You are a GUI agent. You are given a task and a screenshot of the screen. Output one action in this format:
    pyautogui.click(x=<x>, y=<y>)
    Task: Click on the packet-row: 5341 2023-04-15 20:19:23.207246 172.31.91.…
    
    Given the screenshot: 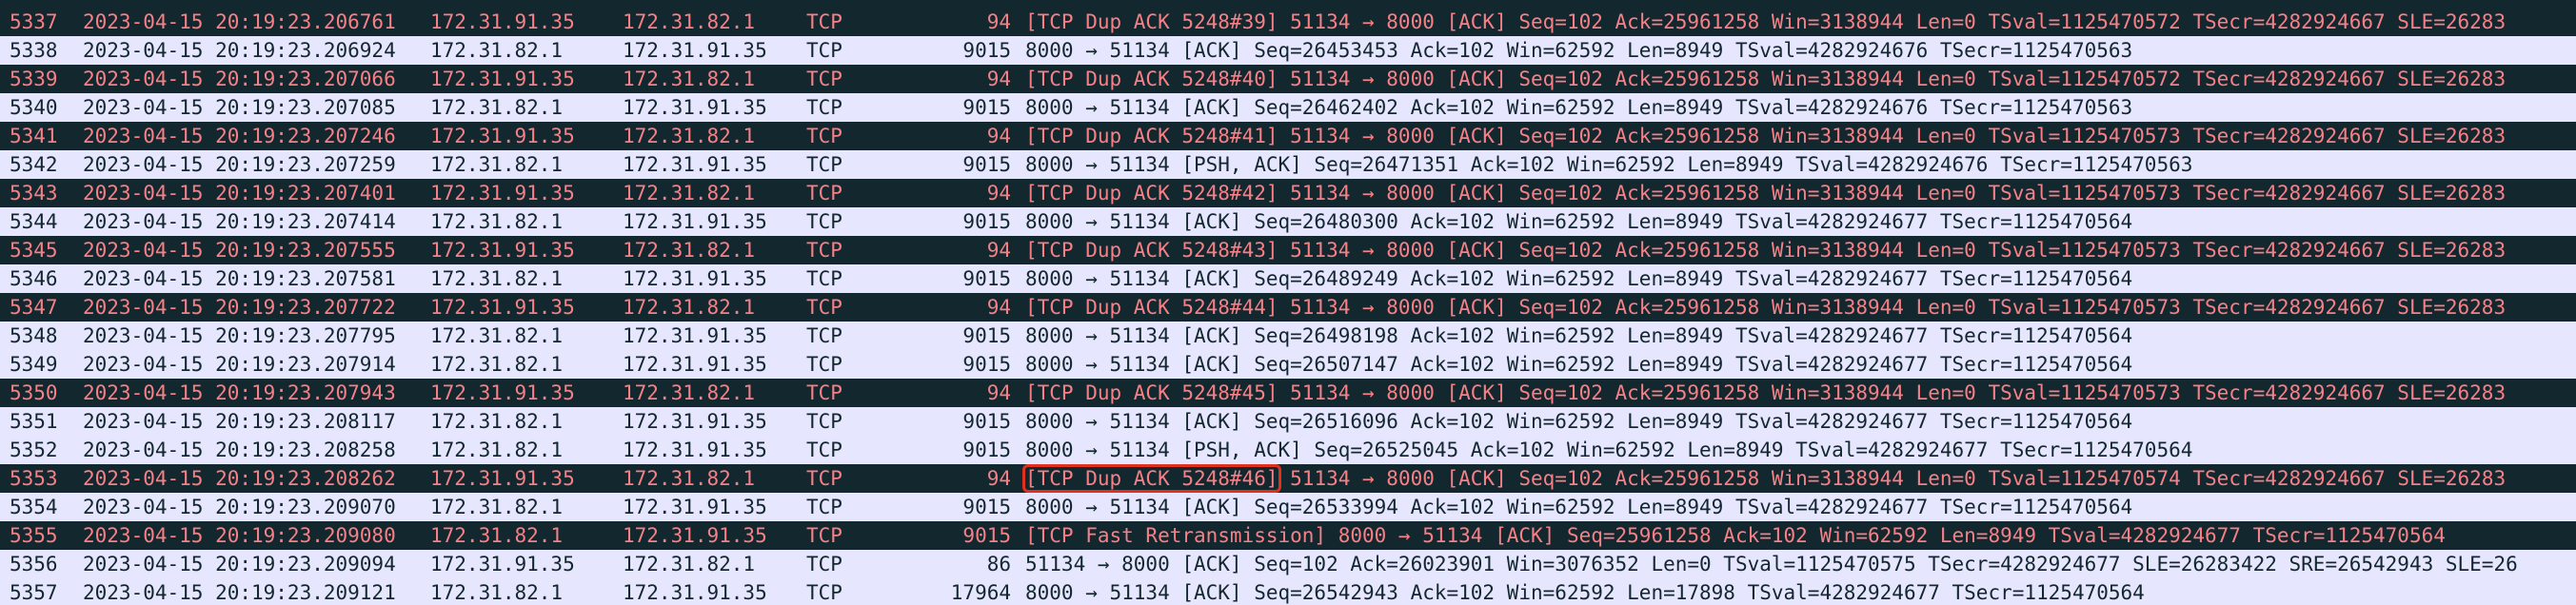 What is the action you would take?
    pyautogui.click(x=1288, y=136)
    